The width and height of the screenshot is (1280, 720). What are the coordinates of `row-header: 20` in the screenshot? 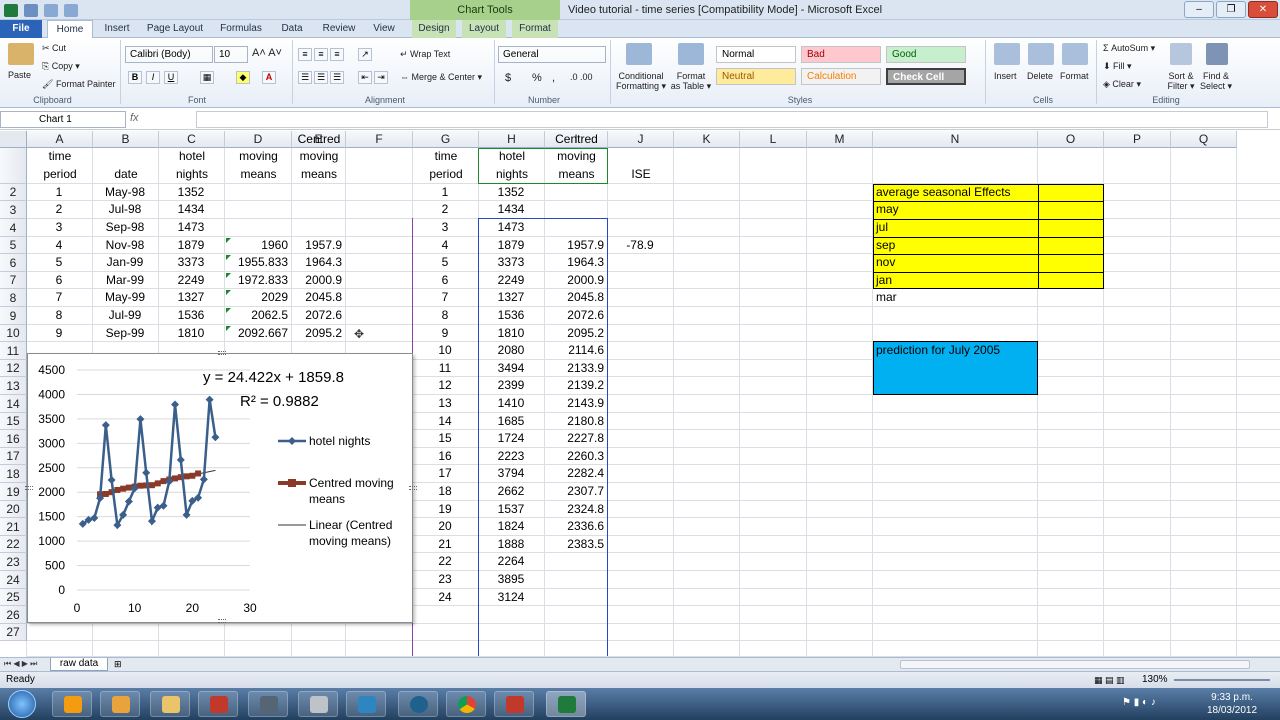 It's located at (13, 509).